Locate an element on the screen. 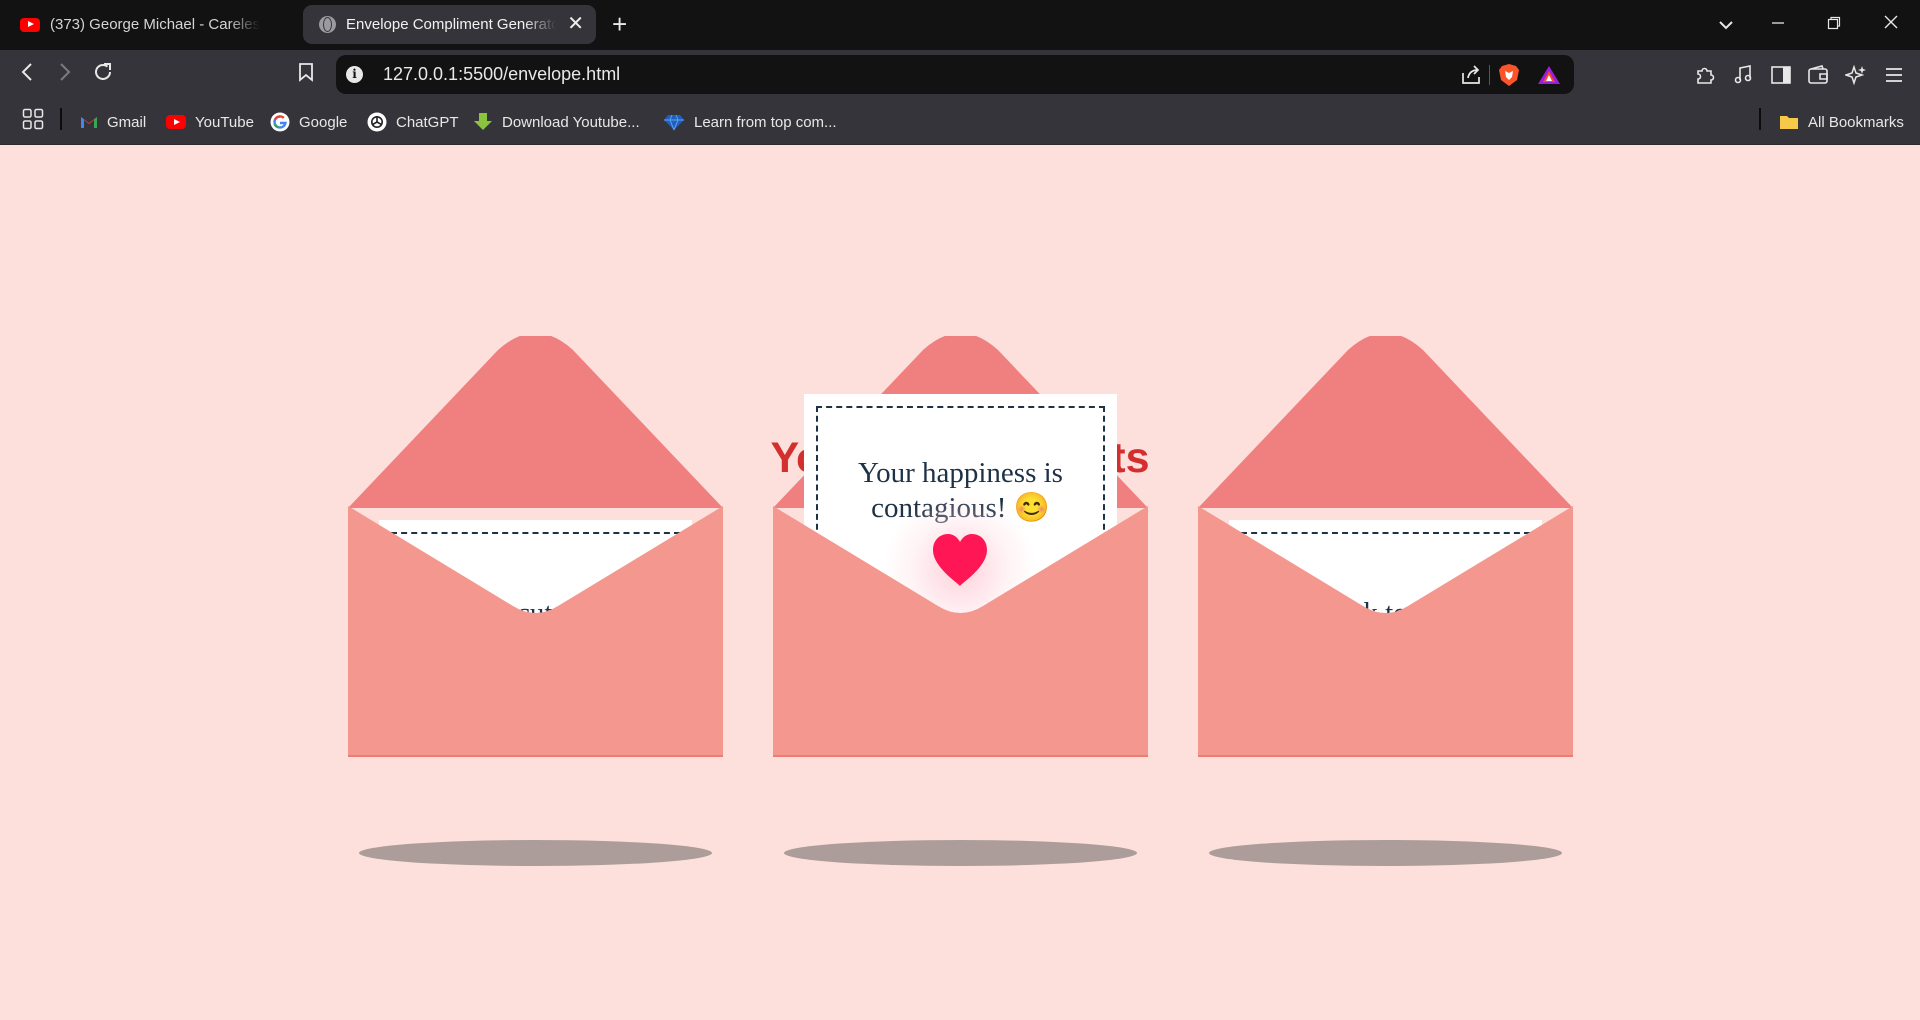 This screenshot has height=1020, width=1920. tab-title: (373) George Michael - Careless Wh is located at coordinates (155, 24).